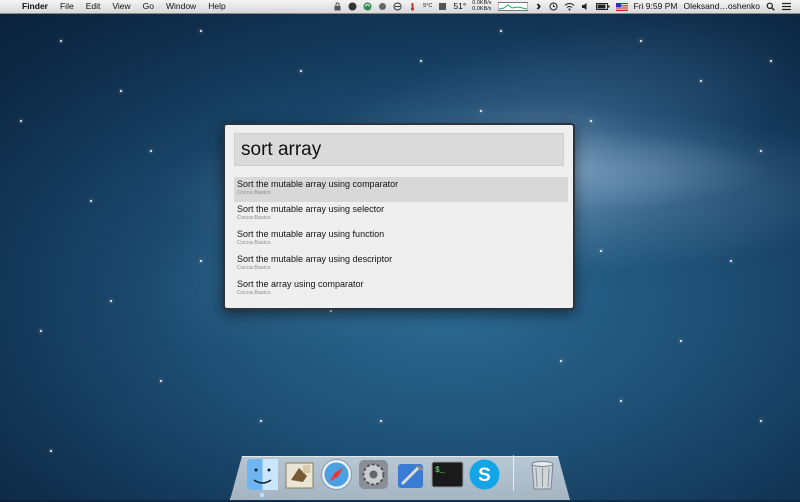 The height and width of the screenshot is (502, 800). I want to click on menu-edit: Edit, so click(93, 6).